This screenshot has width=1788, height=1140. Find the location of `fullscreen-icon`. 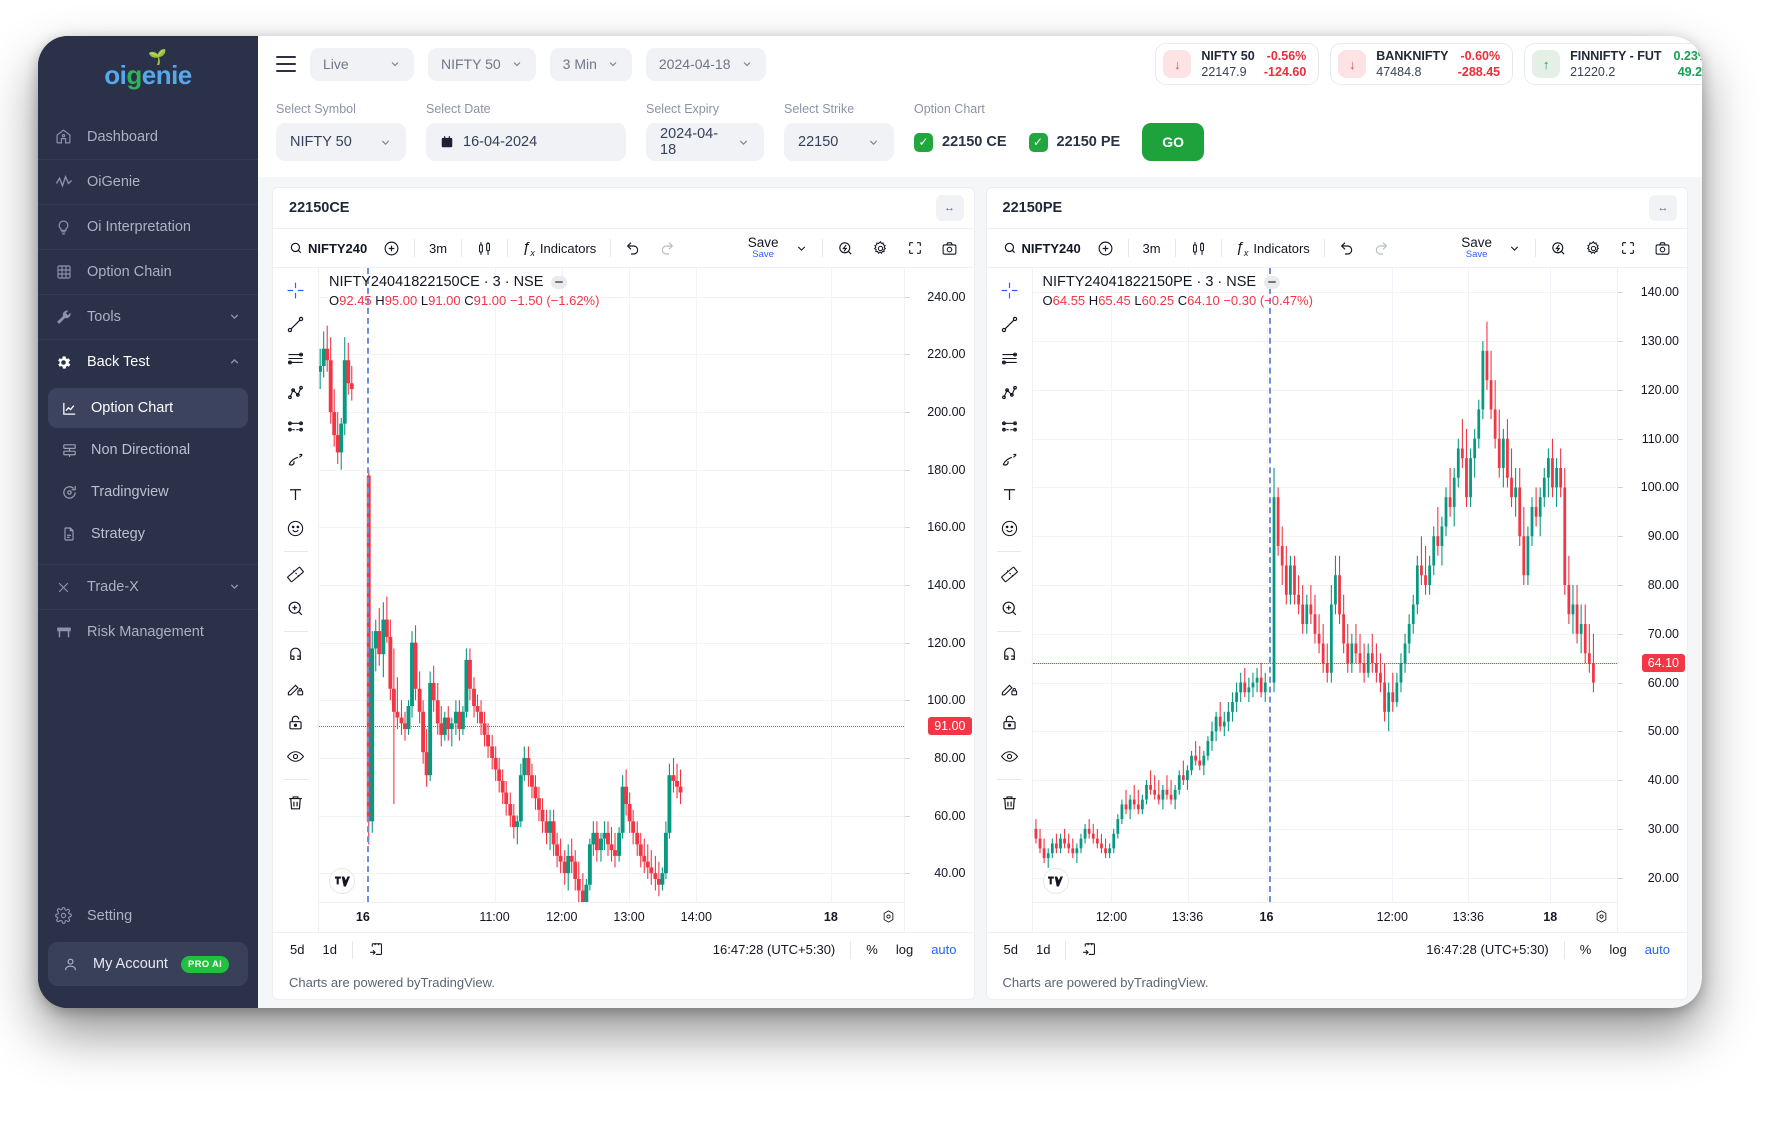

fullscreen-icon is located at coordinates (915, 248).